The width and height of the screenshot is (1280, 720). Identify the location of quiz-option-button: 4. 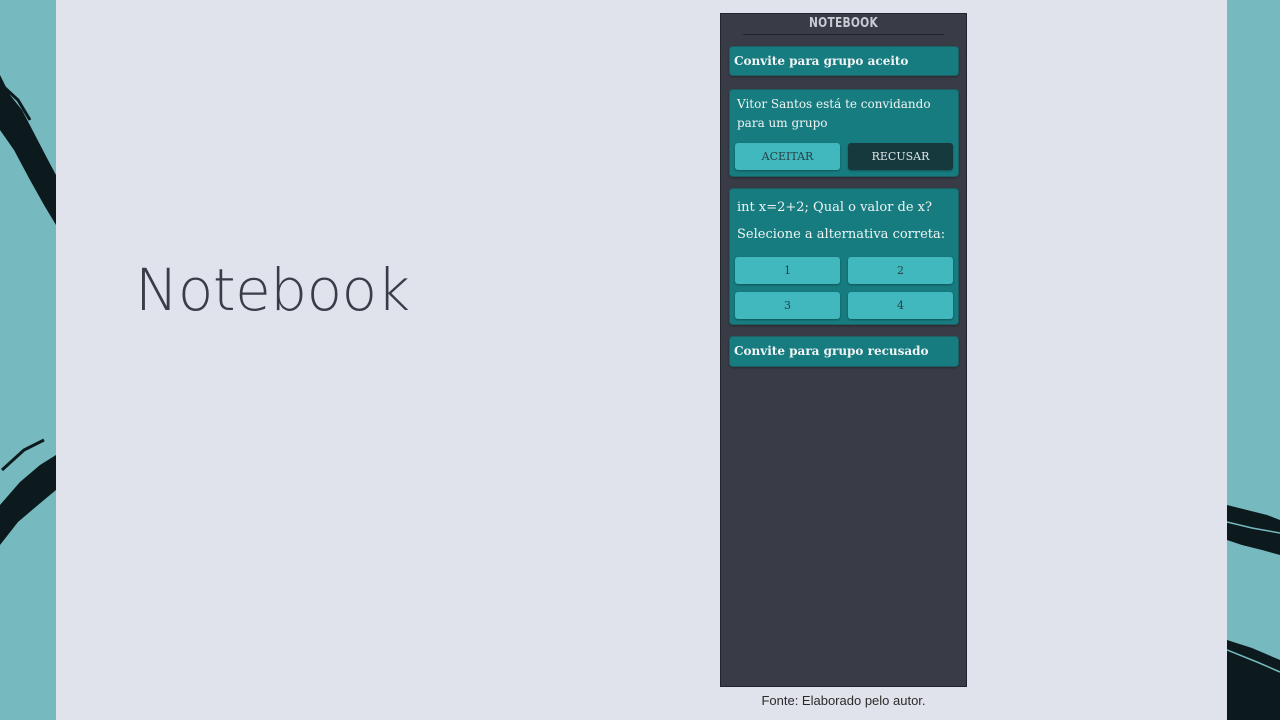
(900, 305).